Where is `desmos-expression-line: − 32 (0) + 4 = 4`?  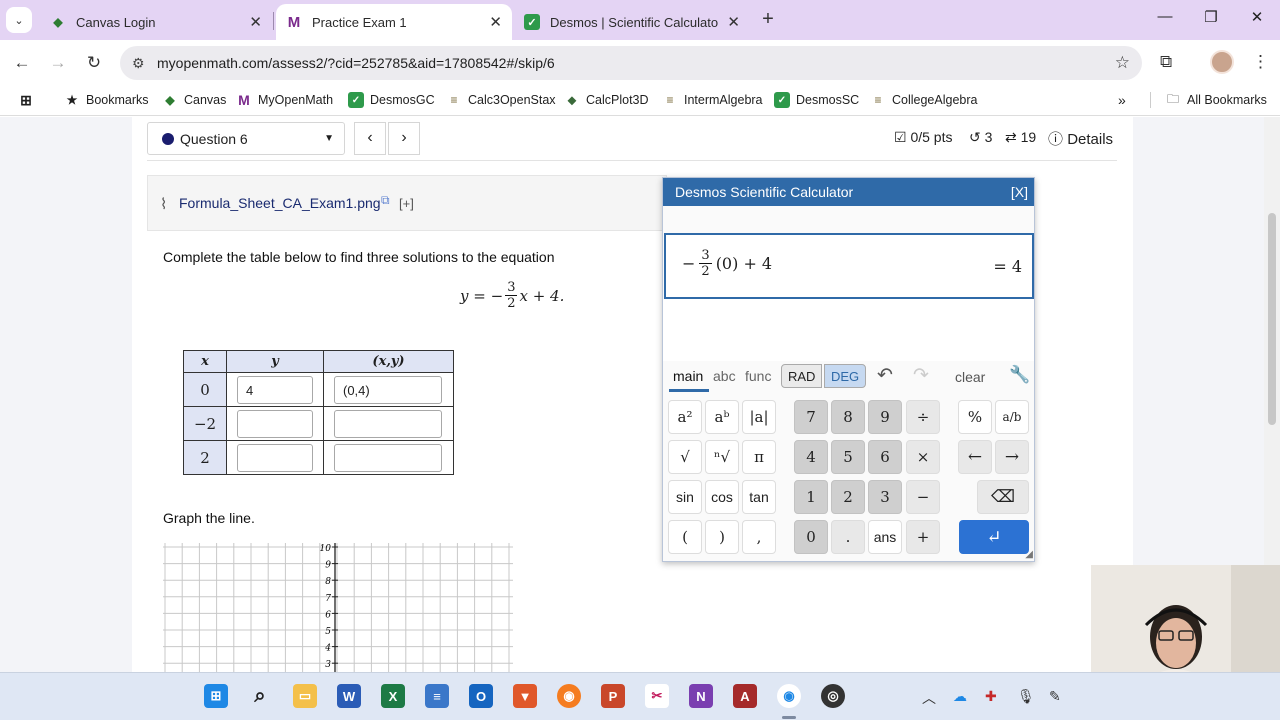 desmos-expression-line: − 32 (0) + 4 = 4 is located at coordinates (849, 266).